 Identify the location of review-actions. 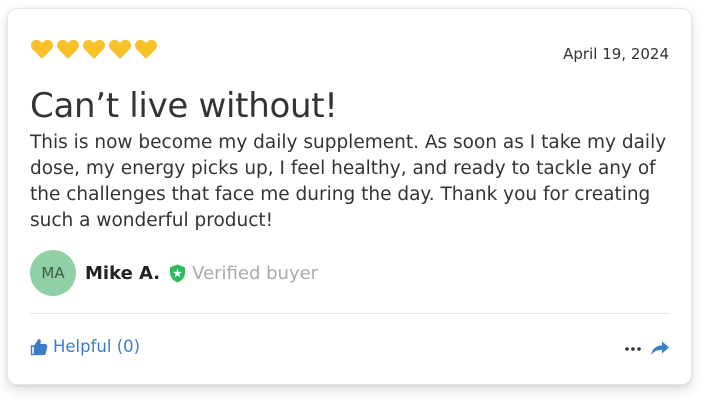
(647, 348).